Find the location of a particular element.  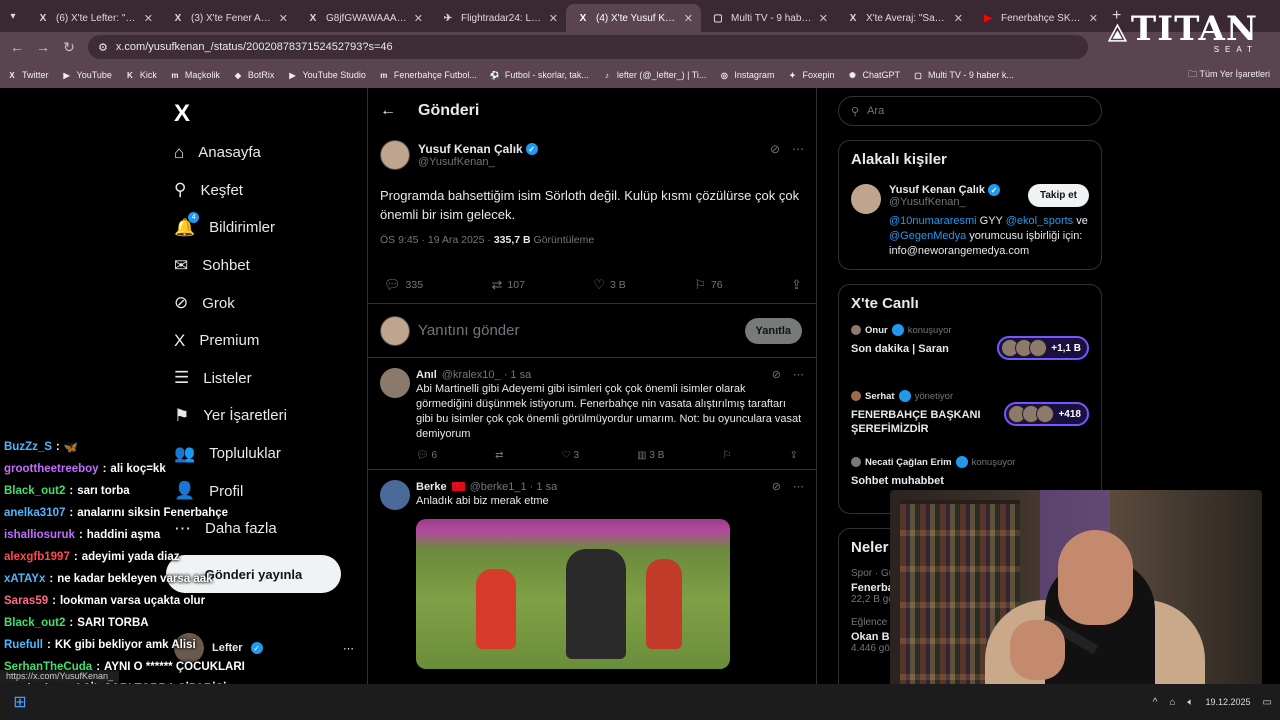

bookmark-item: K Kick is located at coordinates (140, 75).